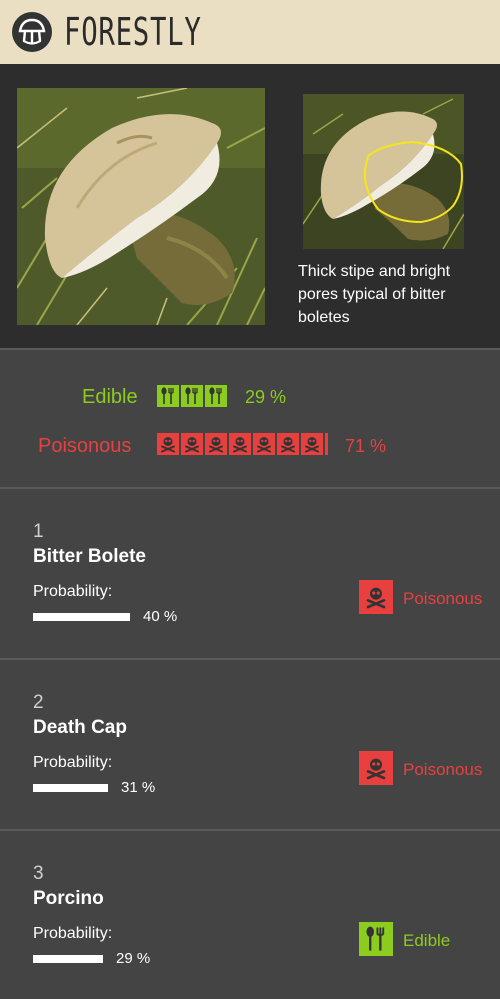  Describe the element at coordinates (89, 557) in the screenshot. I see `species-name: Bitter Bolete` at that location.